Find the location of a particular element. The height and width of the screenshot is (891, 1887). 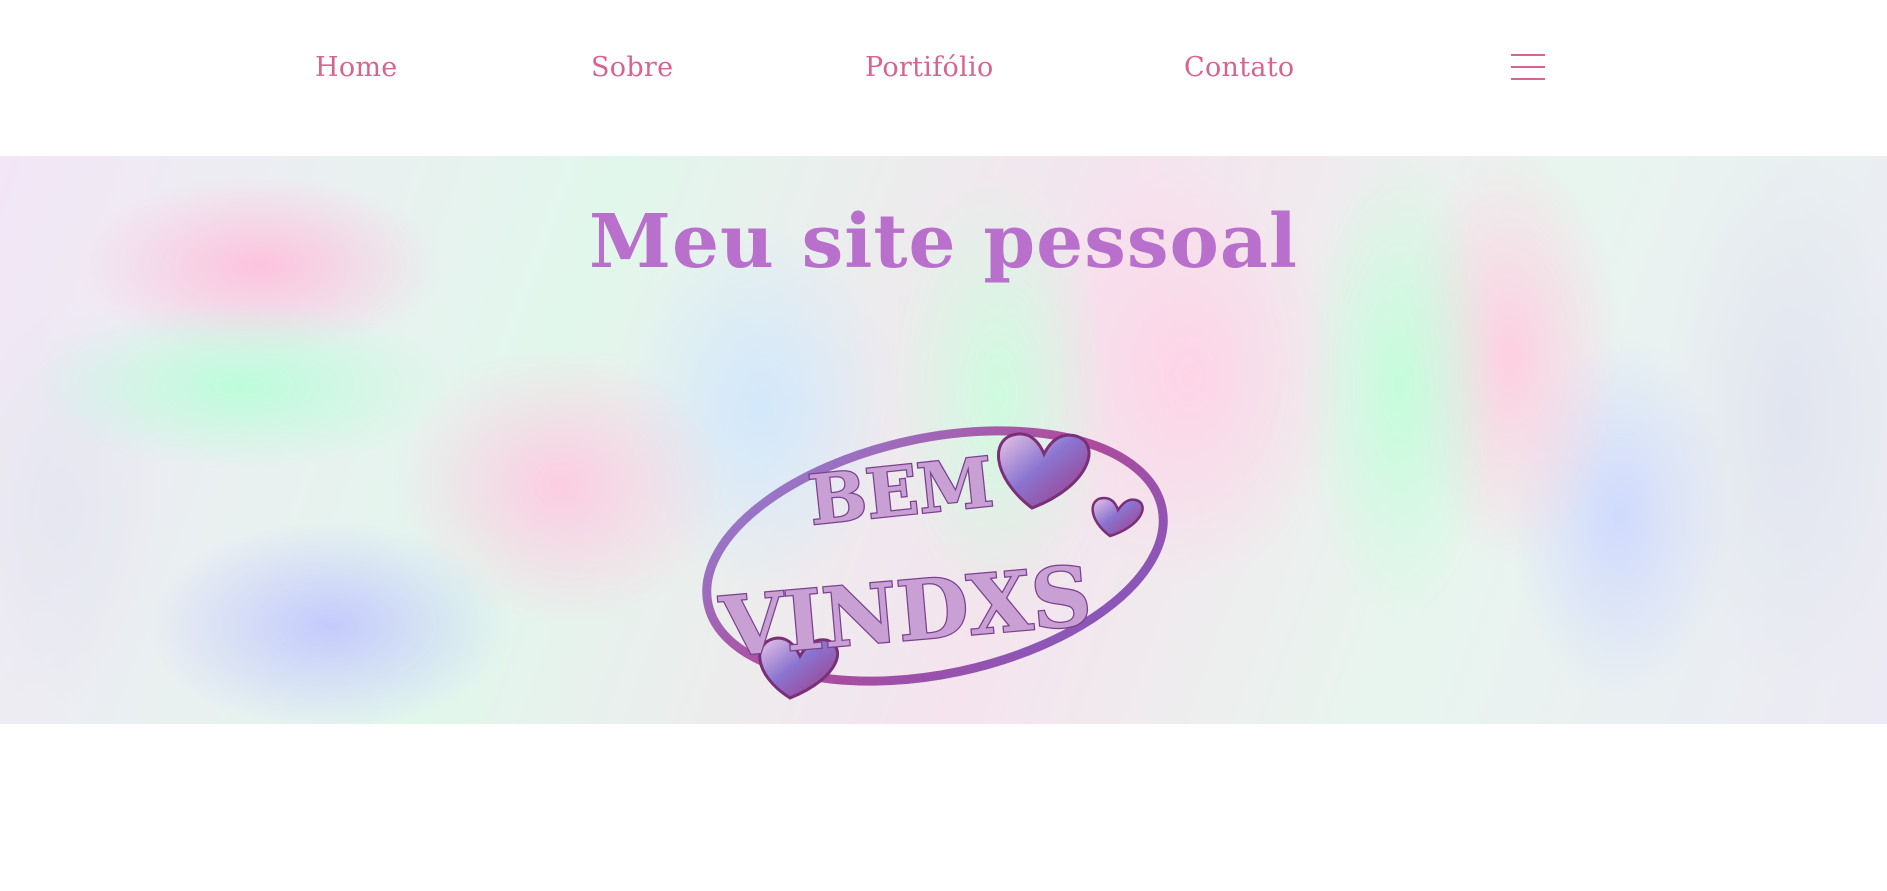

nav-link-home: Home is located at coordinates (356, 67).